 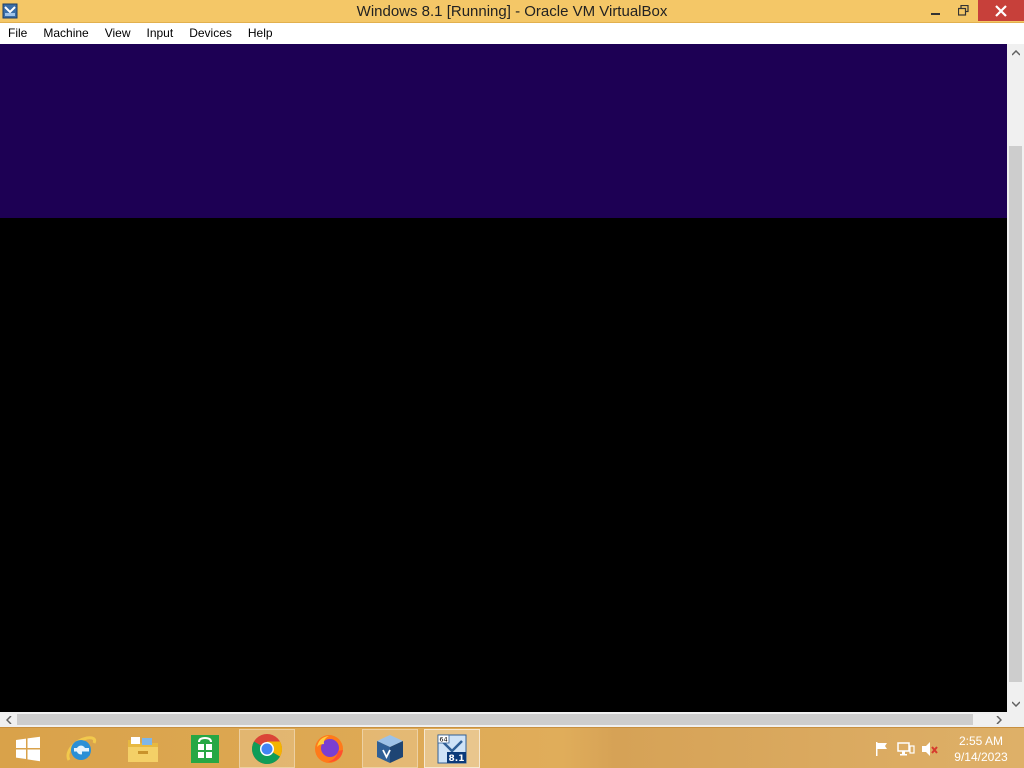 What do you see at coordinates (210, 33) in the screenshot?
I see `menu-devices: Devices` at bounding box center [210, 33].